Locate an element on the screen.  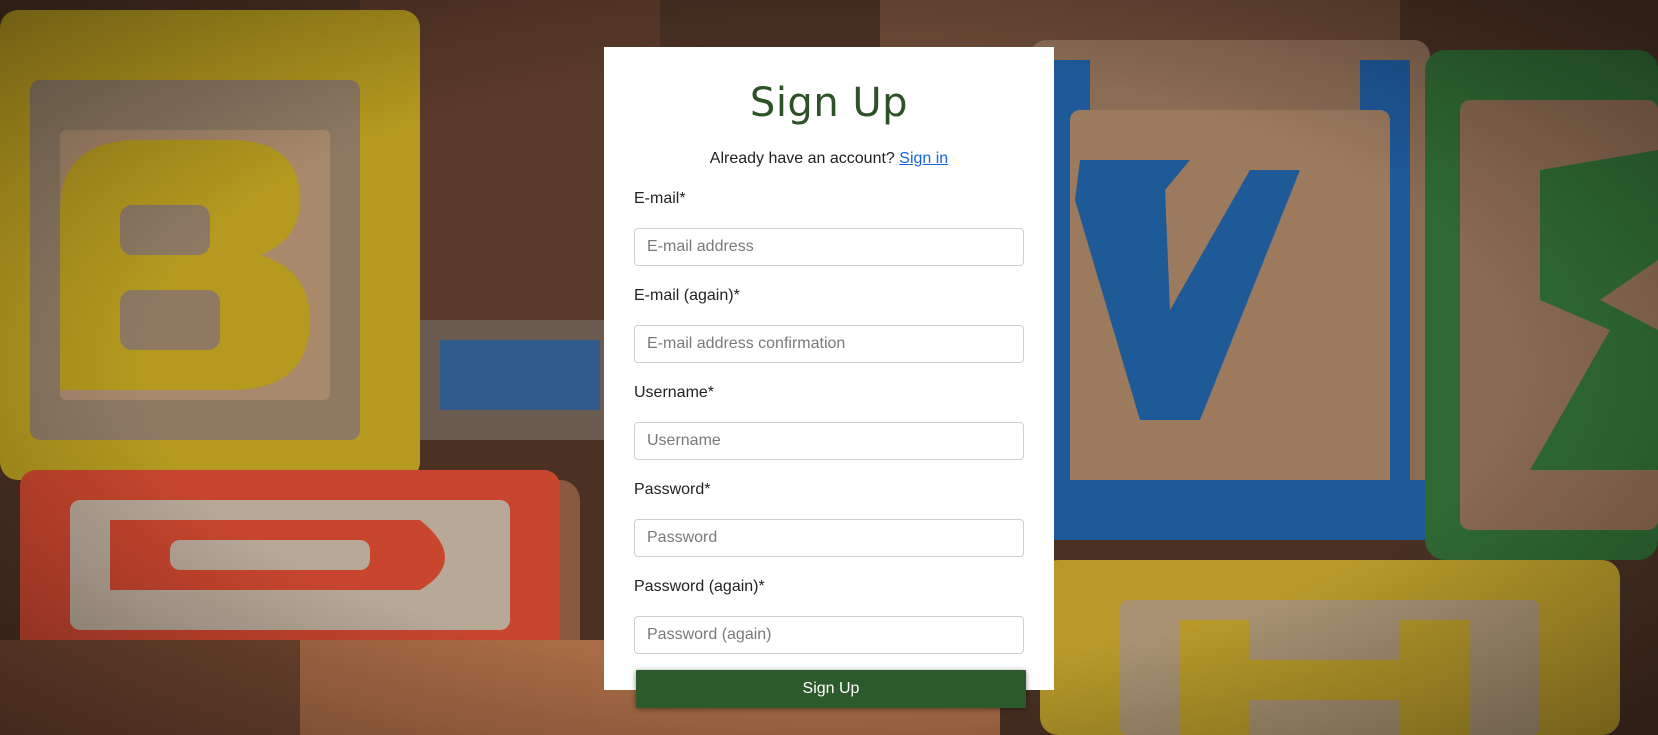
username-label: Username* is located at coordinates (674, 392).